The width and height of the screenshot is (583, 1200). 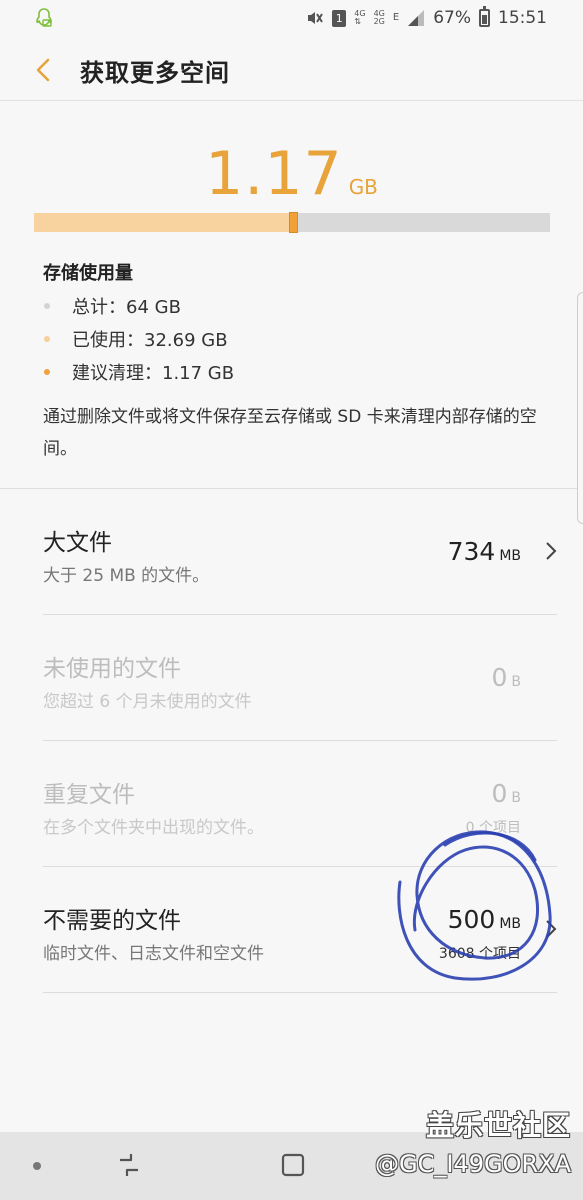 What do you see at coordinates (473, 1164) in the screenshot?
I see `watermark-user: @GC_I49GORXA` at bounding box center [473, 1164].